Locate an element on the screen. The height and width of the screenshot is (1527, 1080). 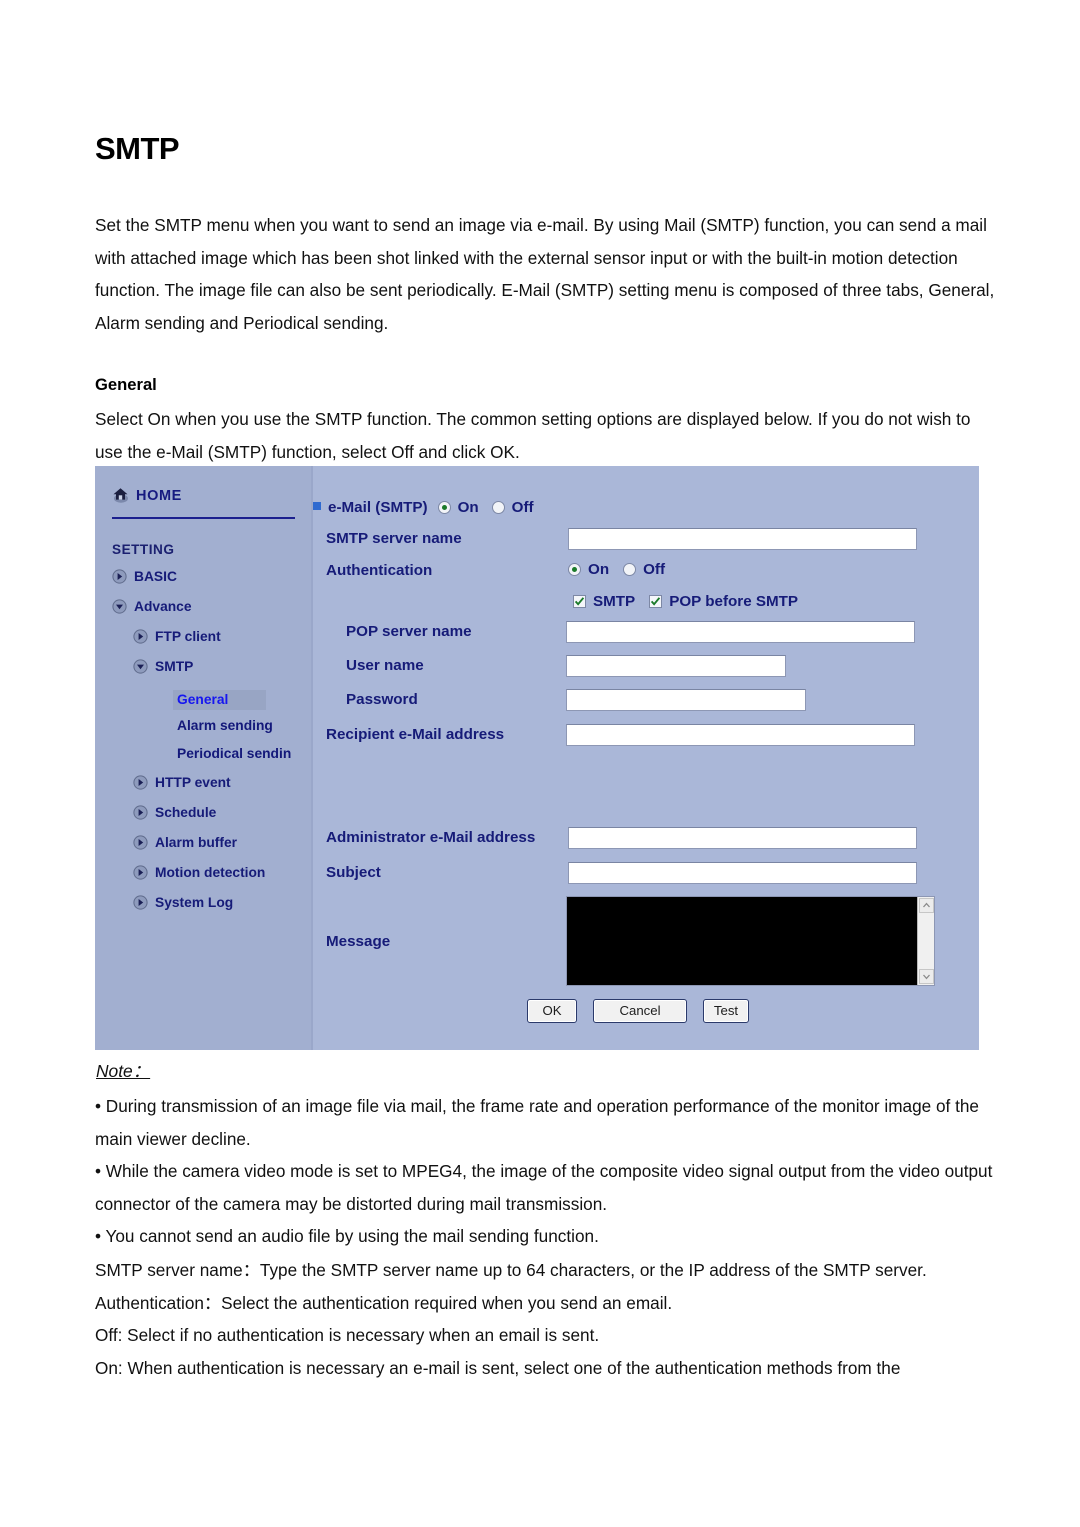
sidebar-item-label: FTP client is located at coordinates (188, 636).